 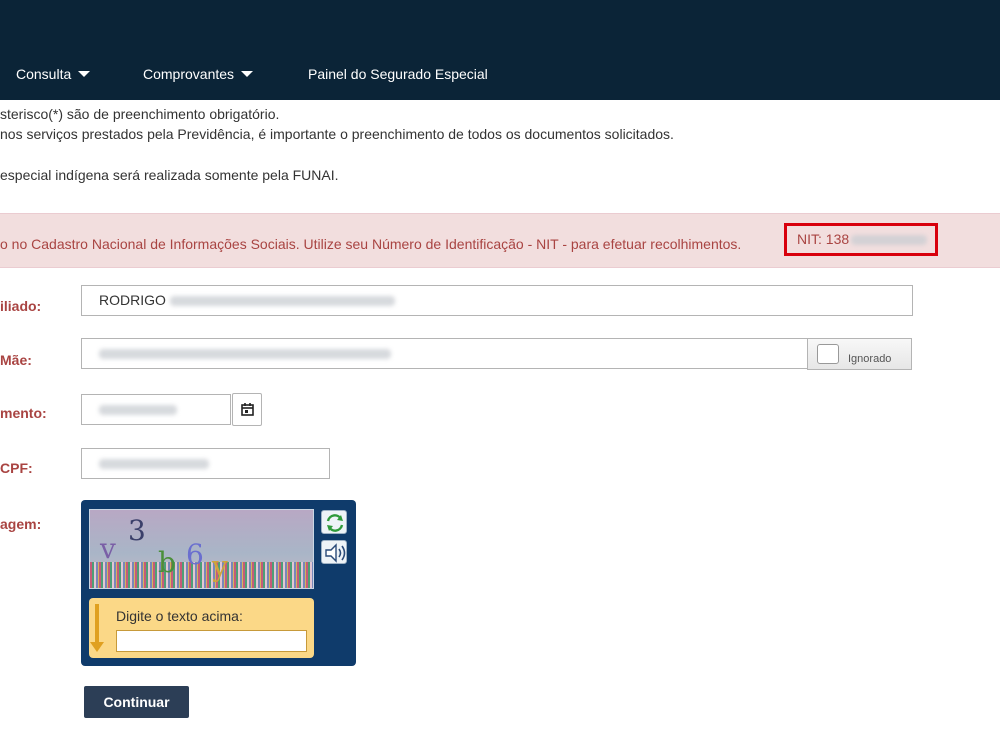 I want to click on ignored-checkbox, so click(x=828, y=354).